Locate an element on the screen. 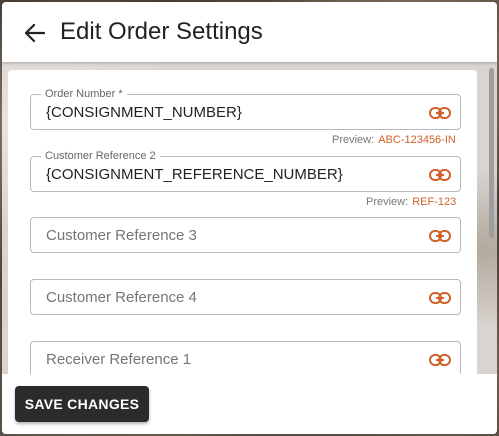 The height and width of the screenshot is (436, 499). order-number-preview: Preview: ABC-123456-IN is located at coordinates (394, 140).